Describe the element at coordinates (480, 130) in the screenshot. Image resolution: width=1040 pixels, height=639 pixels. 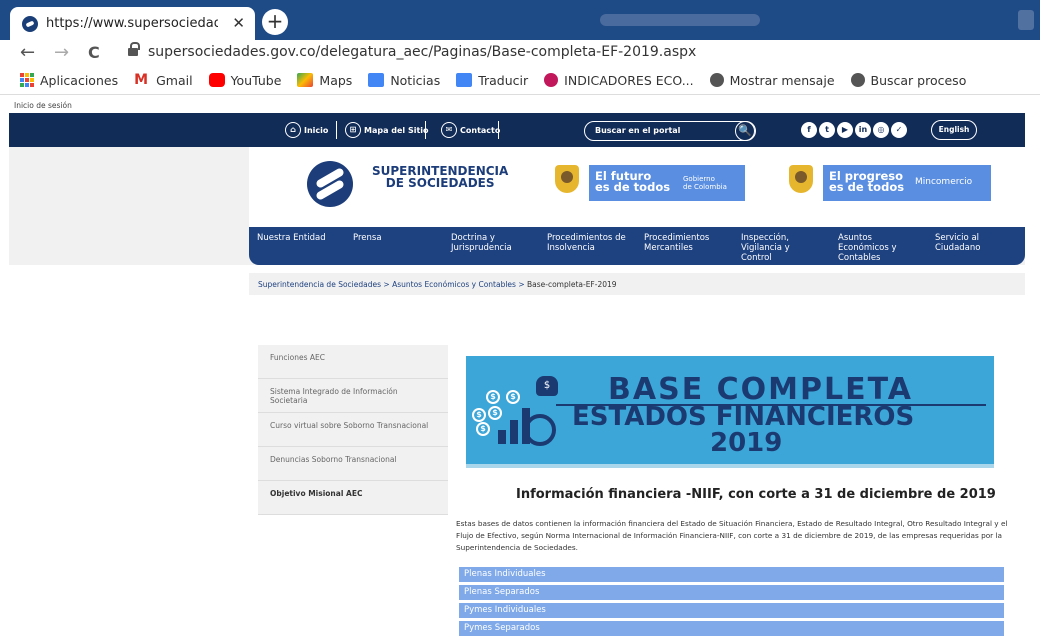
I see `contacto-label: Contacto` at that location.